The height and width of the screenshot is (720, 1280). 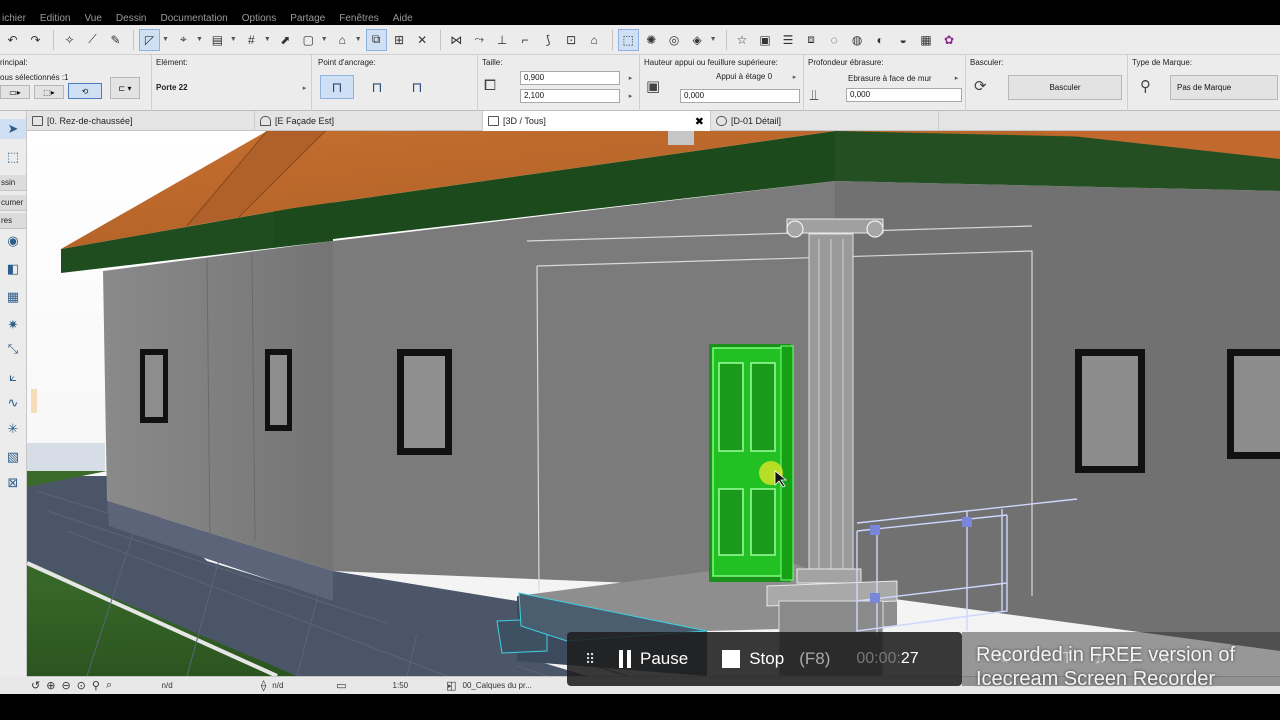 What do you see at coordinates (834, 40) in the screenshot?
I see `teamwork-icon: ◌` at bounding box center [834, 40].